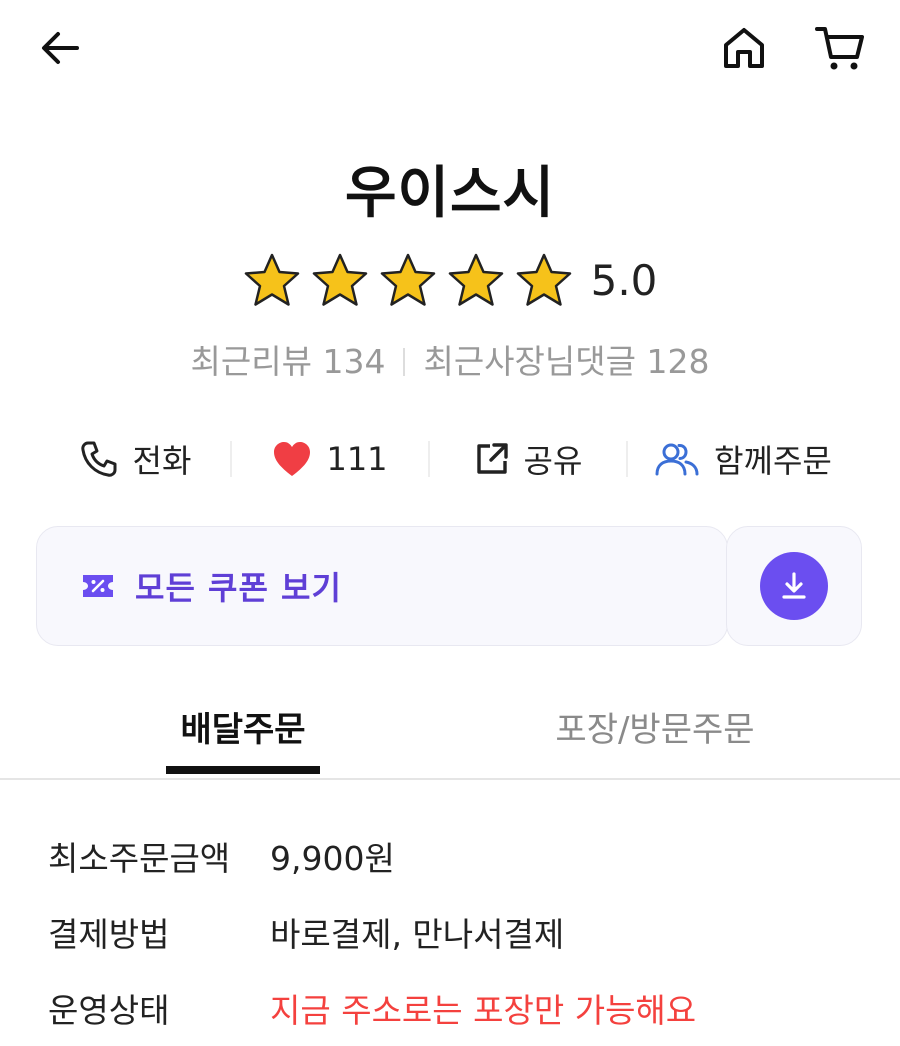 This screenshot has height=1046, width=900. I want to click on payment-value: 바로결제, 만나서결제, so click(417, 934).